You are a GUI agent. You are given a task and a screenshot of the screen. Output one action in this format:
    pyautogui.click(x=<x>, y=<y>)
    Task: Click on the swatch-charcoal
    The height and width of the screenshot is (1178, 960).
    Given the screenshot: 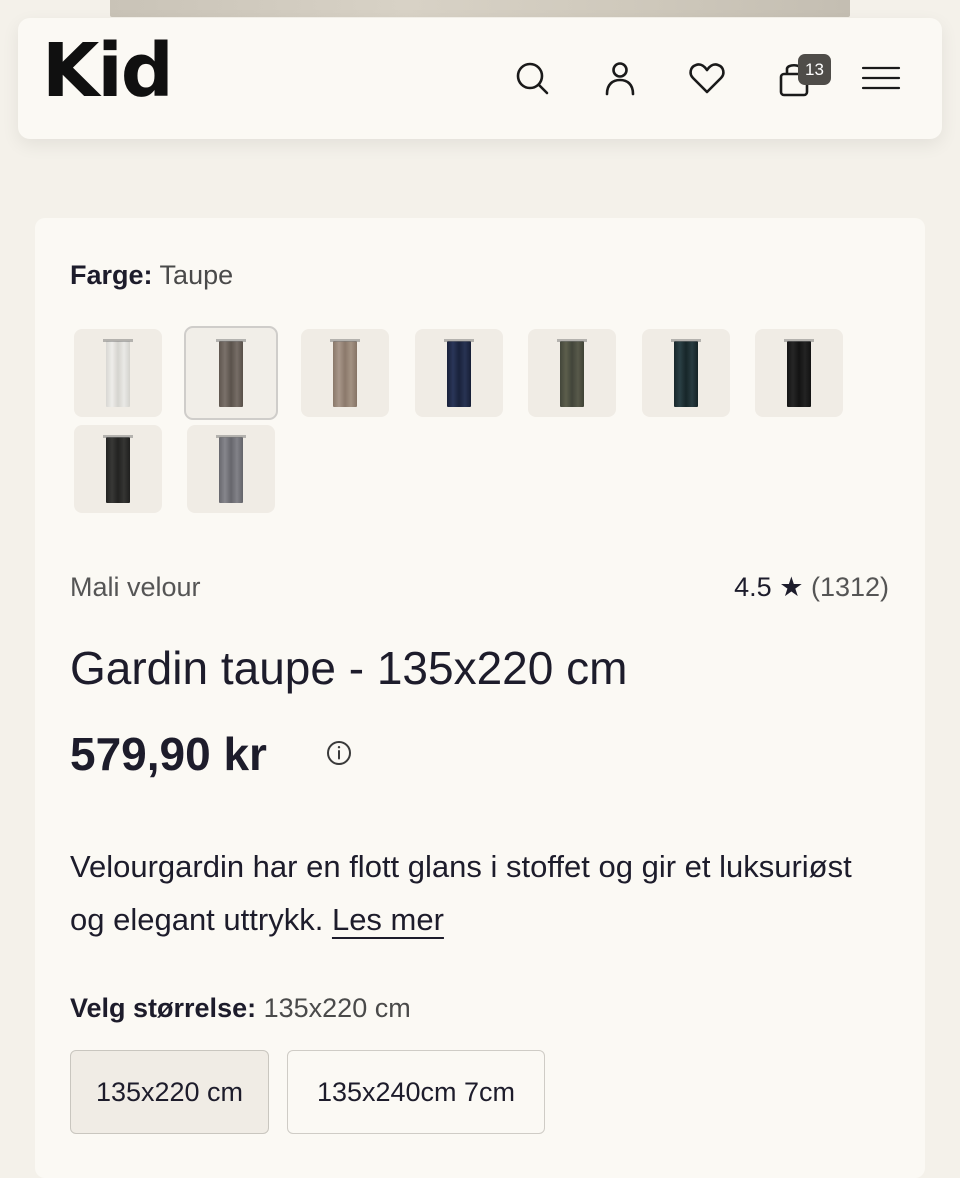 What is the action you would take?
    pyautogui.click(x=118, y=469)
    